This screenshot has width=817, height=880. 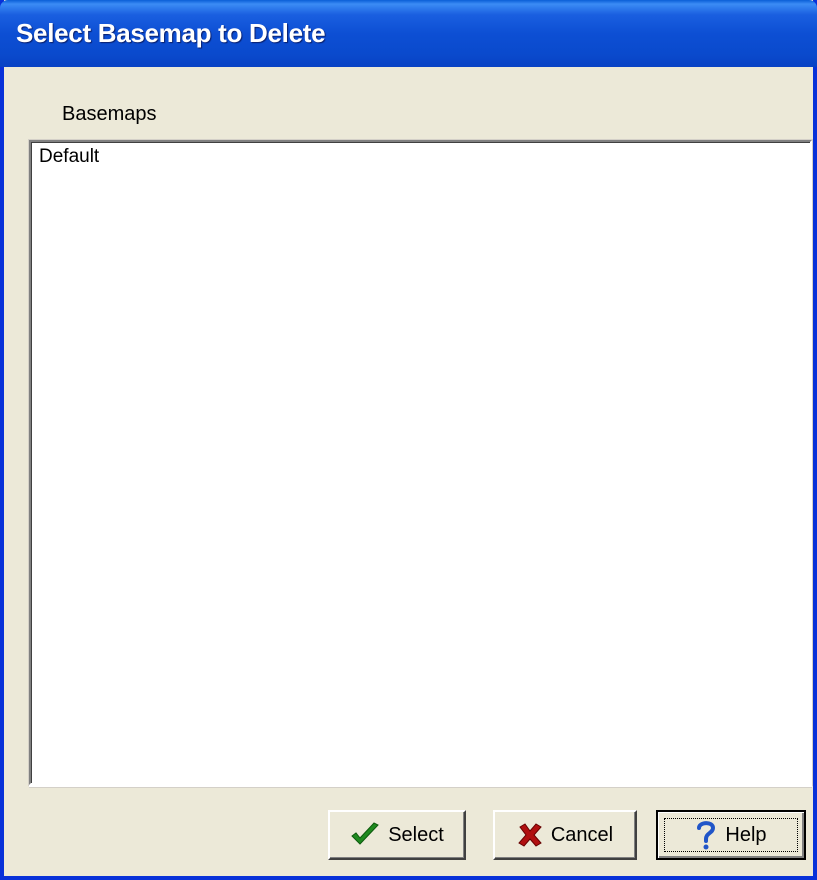 What do you see at coordinates (416, 834) in the screenshot?
I see `select-label: Select` at bounding box center [416, 834].